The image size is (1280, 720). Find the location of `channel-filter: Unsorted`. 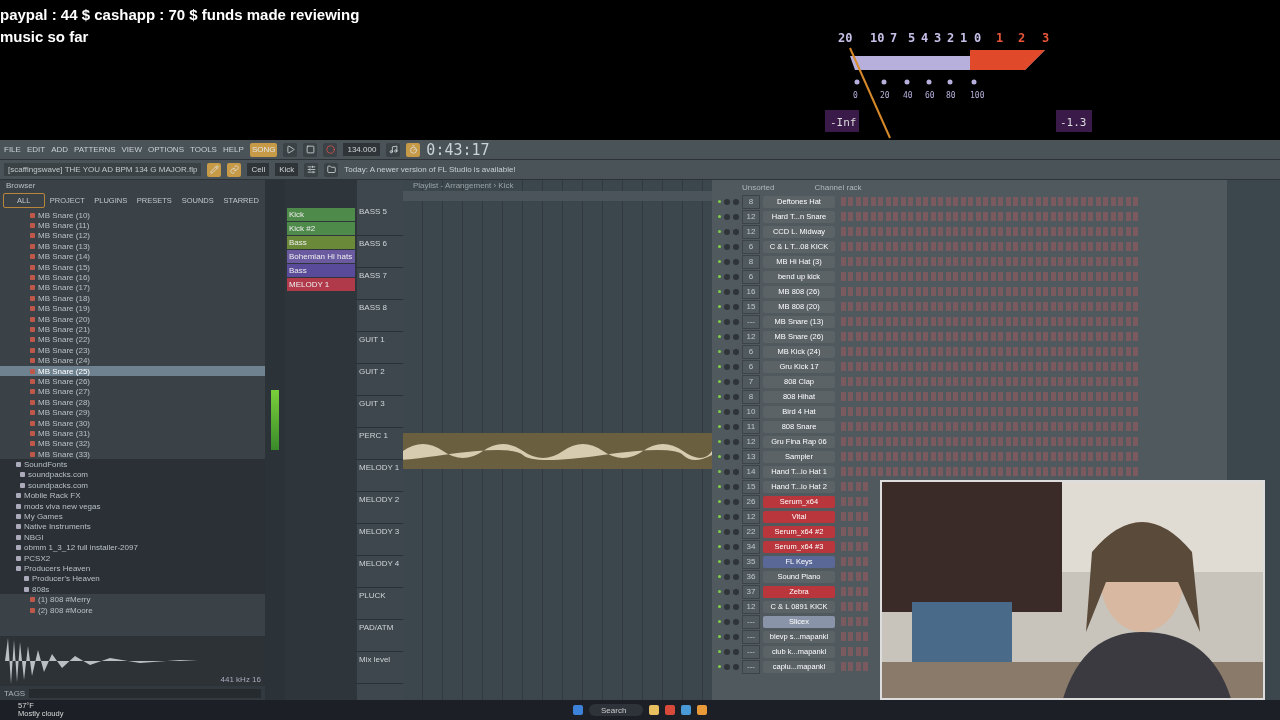

channel-filter: Unsorted is located at coordinates (758, 187).